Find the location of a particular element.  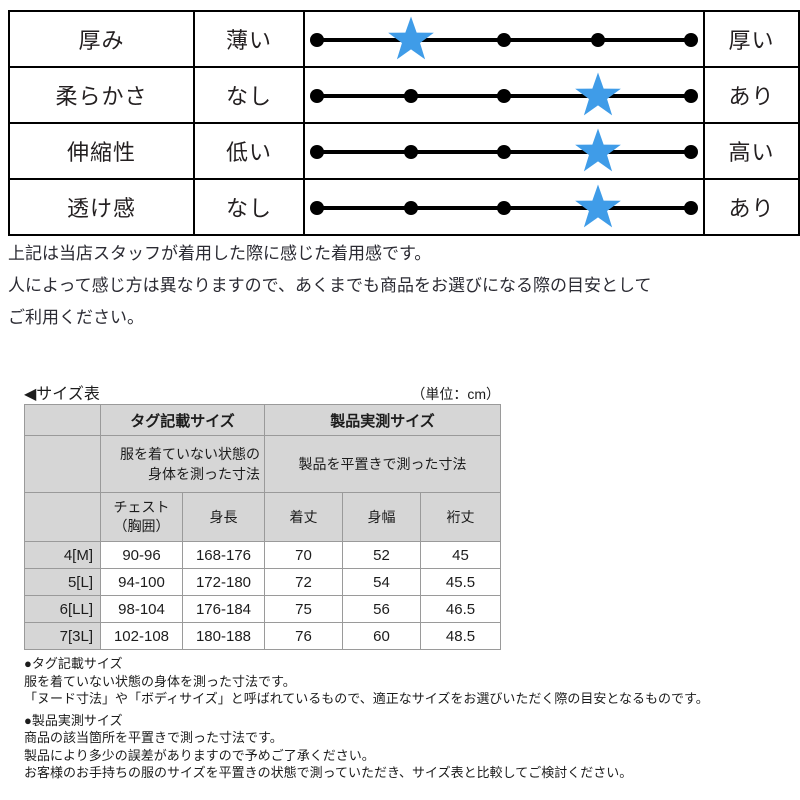

note-product-size-title: ●製品実測サイズ is located at coordinates (73, 720).